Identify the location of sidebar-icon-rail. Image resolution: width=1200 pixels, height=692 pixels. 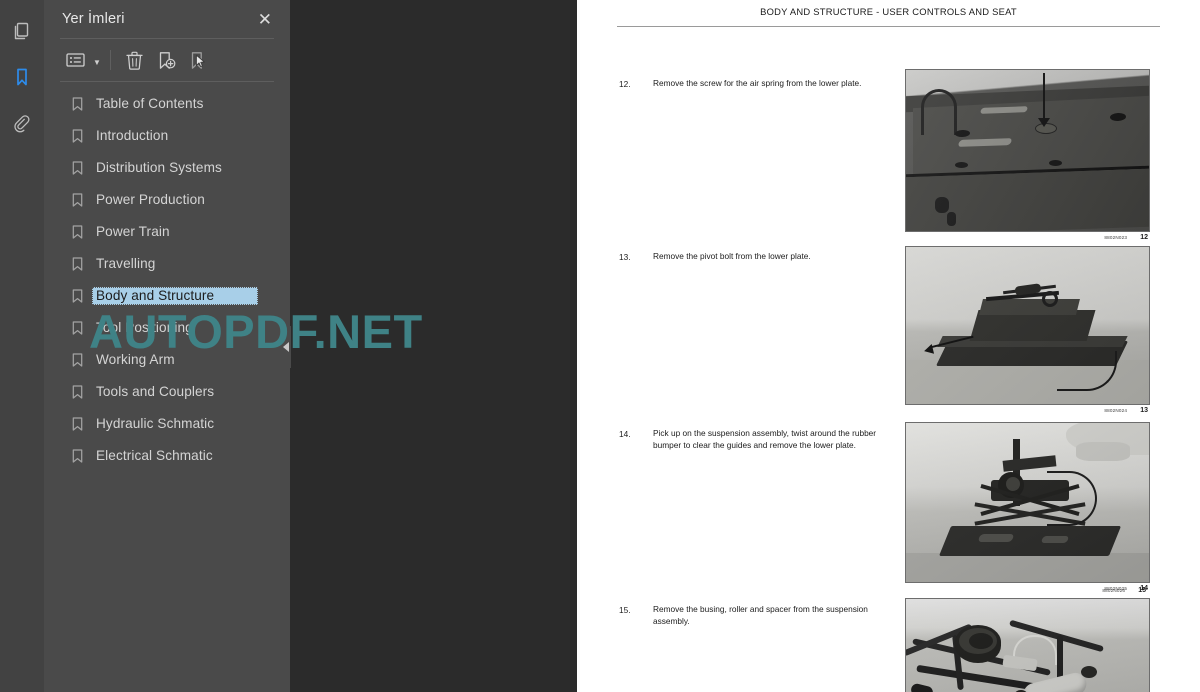
(22, 346).